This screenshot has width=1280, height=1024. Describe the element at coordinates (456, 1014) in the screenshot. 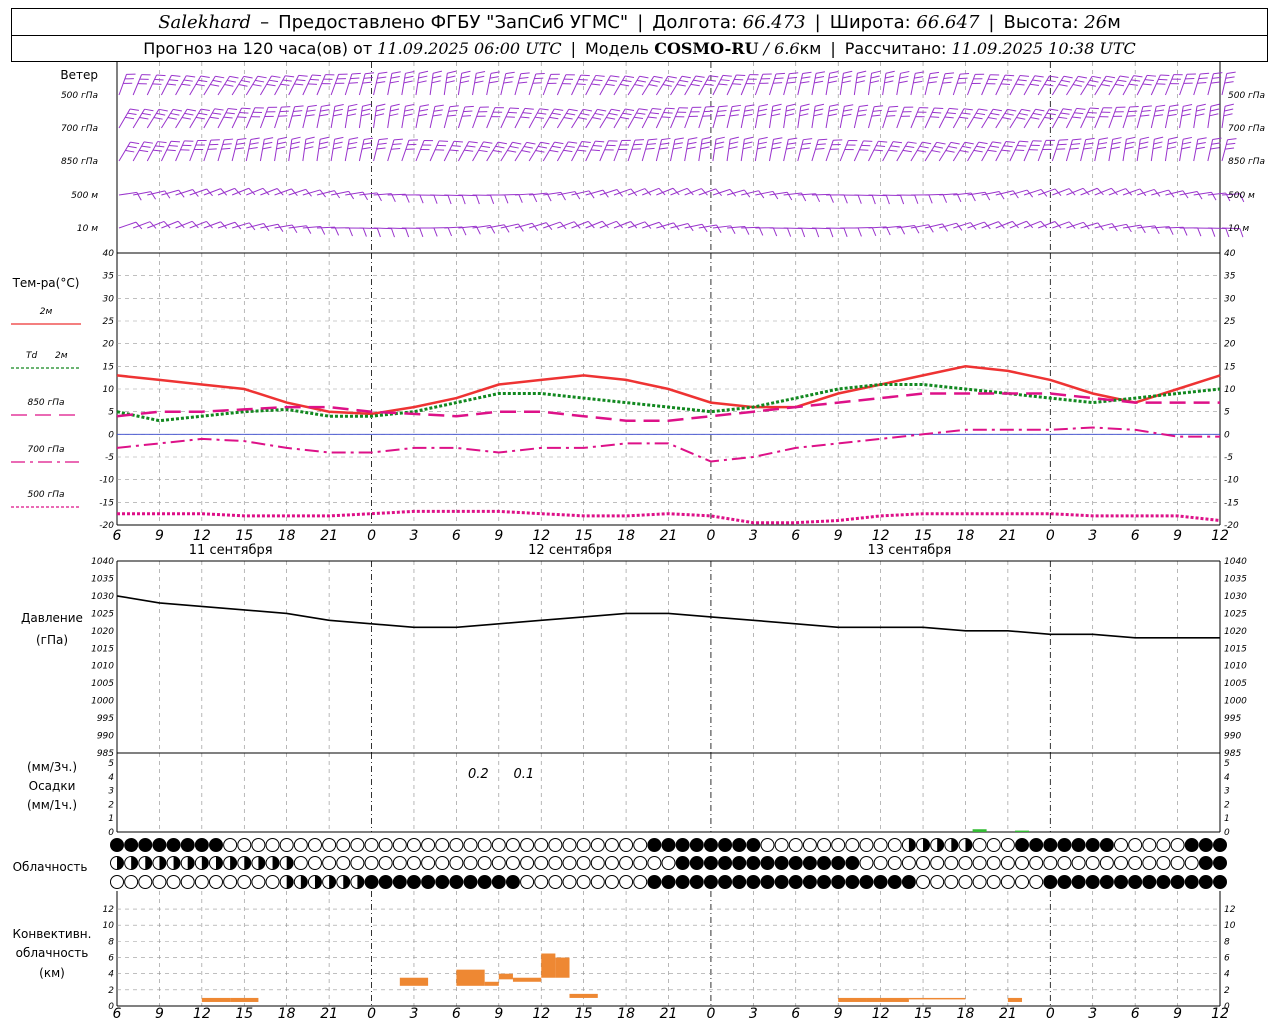

I see `bottom-hour-label: 6` at that location.